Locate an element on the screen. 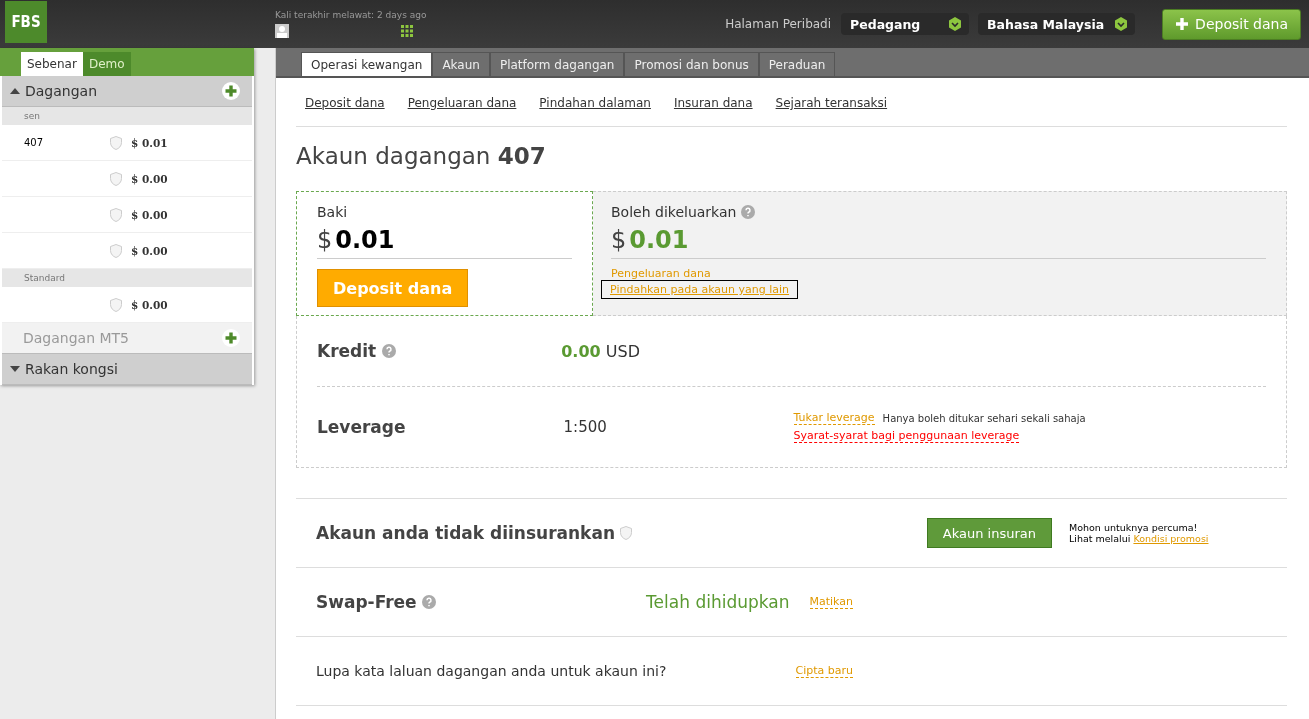  leverage-label: Leverage is located at coordinates (361, 427).